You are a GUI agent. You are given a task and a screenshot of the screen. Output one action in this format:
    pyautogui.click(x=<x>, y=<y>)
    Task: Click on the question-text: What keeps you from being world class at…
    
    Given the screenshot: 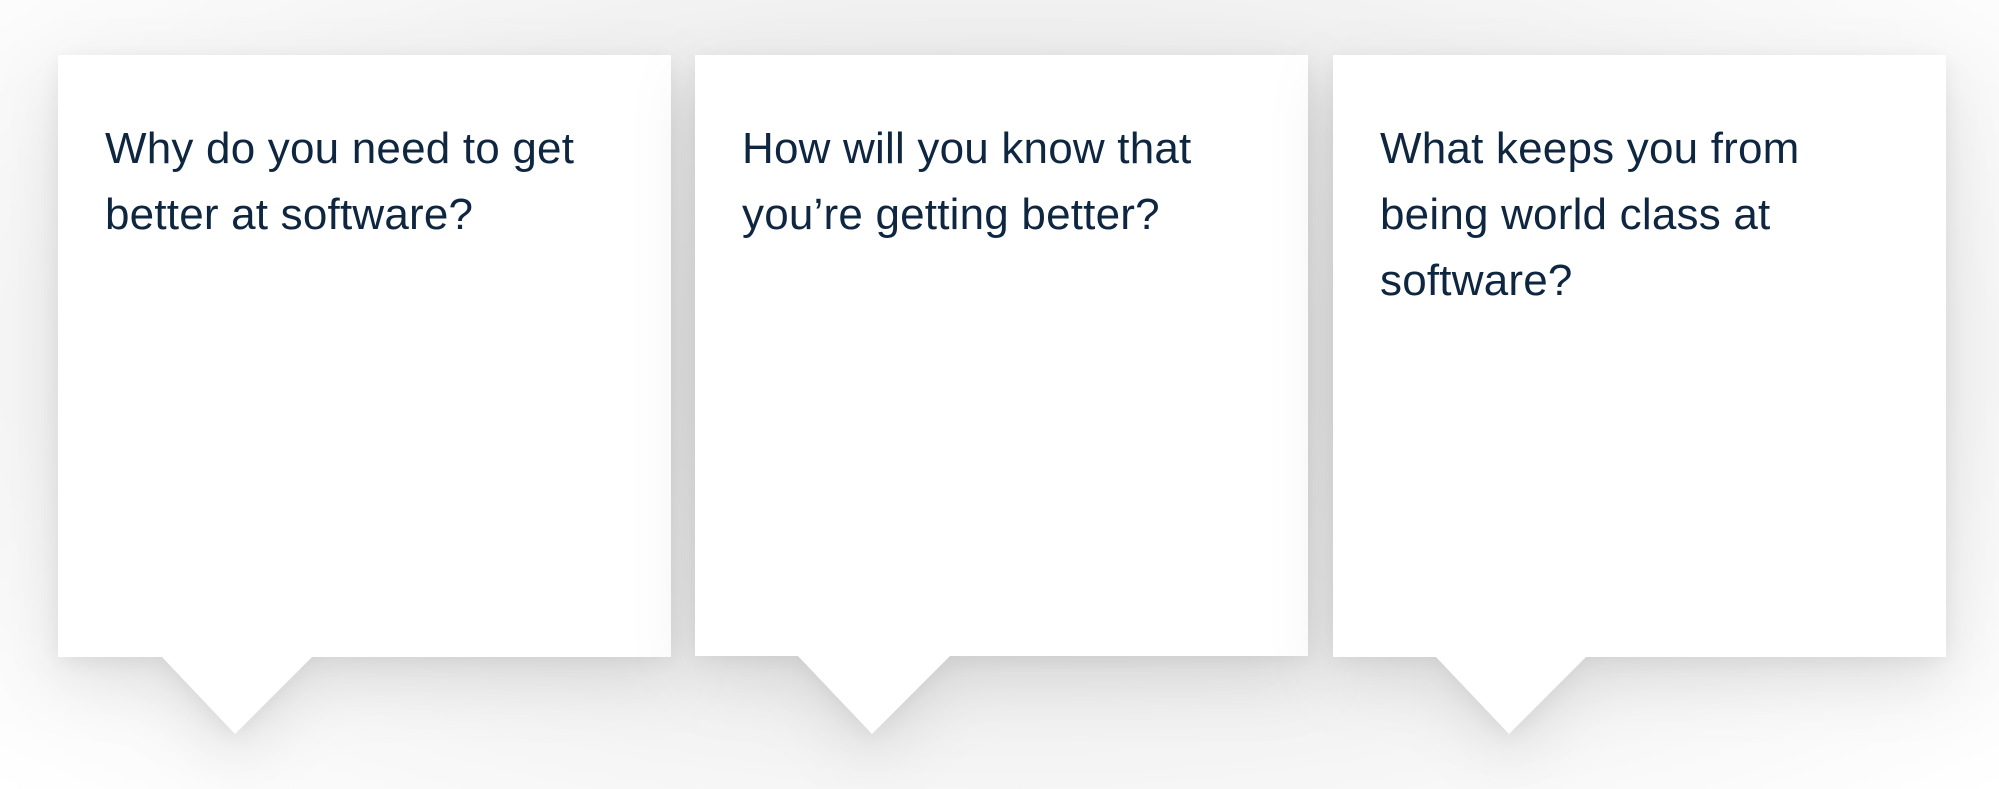 What is the action you would take?
    pyautogui.click(x=1590, y=214)
    